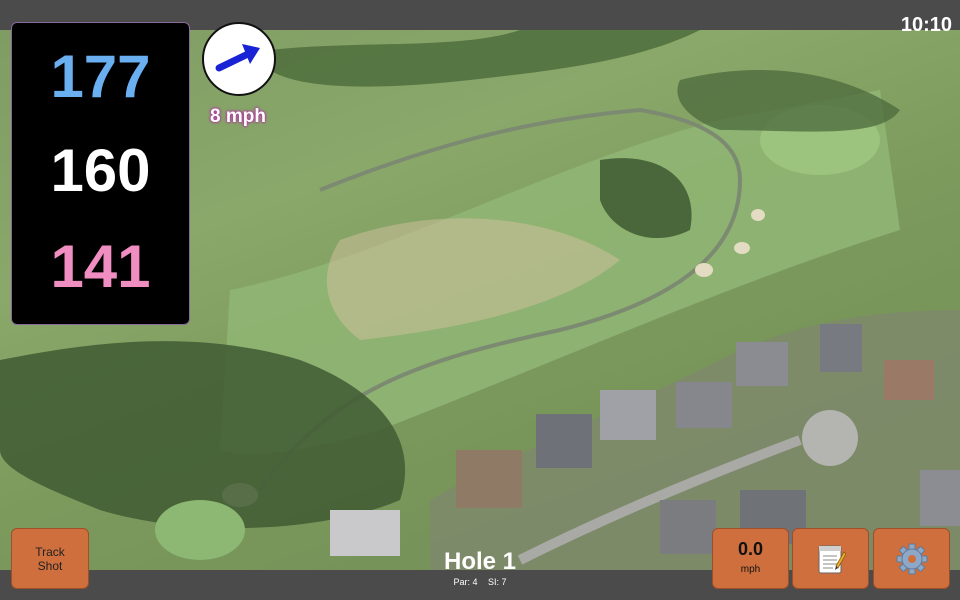 The image size is (960, 600). What do you see at coordinates (465, 582) in the screenshot?
I see `par-label: Par: 4` at bounding box center [465, 582].